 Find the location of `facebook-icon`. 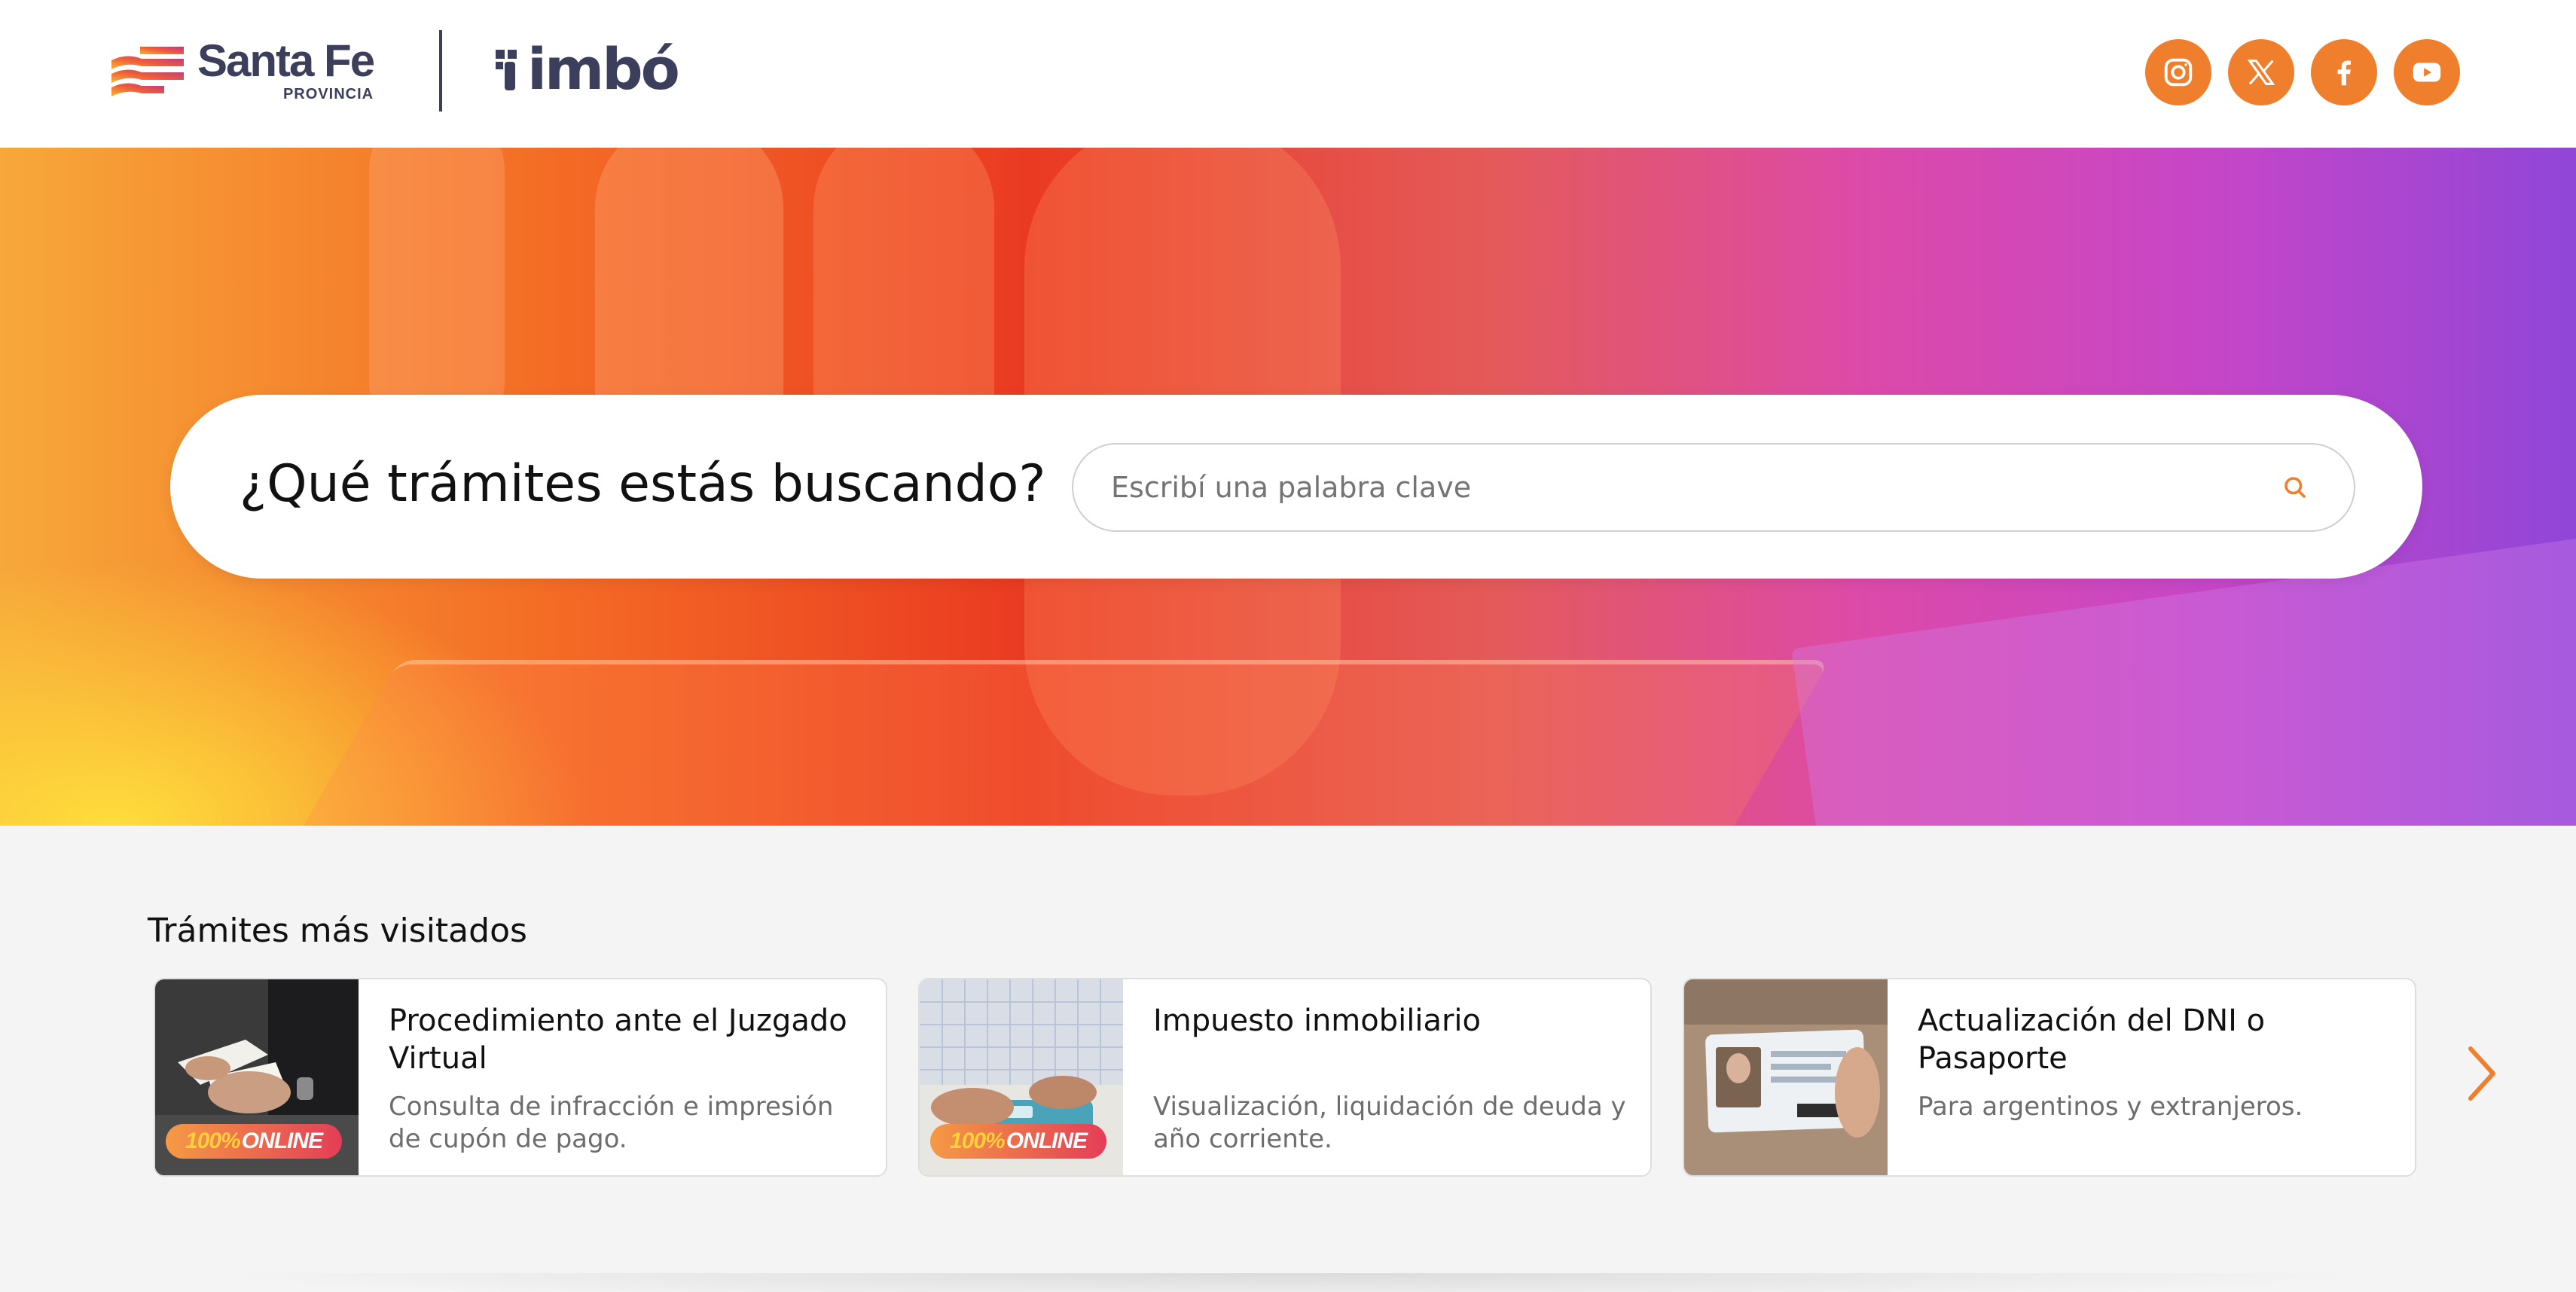

facebook-icon is located at coordinates (2345, 73).